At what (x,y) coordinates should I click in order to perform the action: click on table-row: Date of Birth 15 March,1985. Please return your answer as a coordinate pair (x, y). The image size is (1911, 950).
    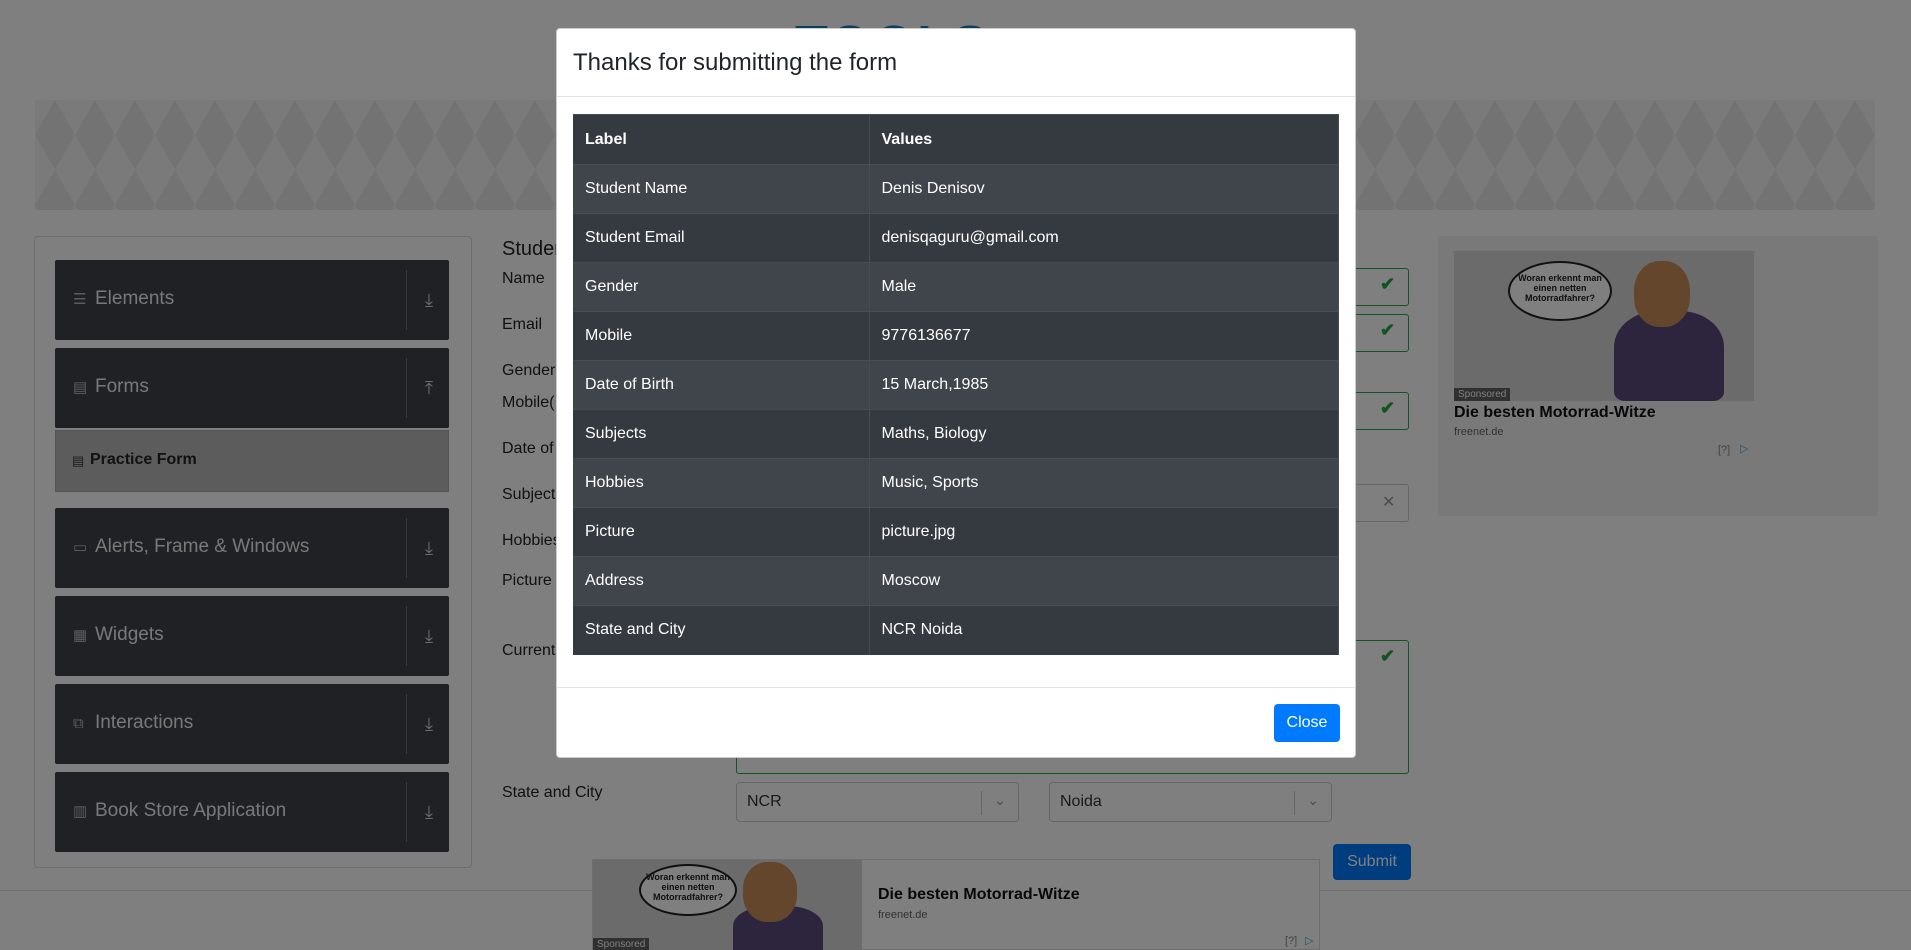
    Looking at the image, I should click on (956, 385).